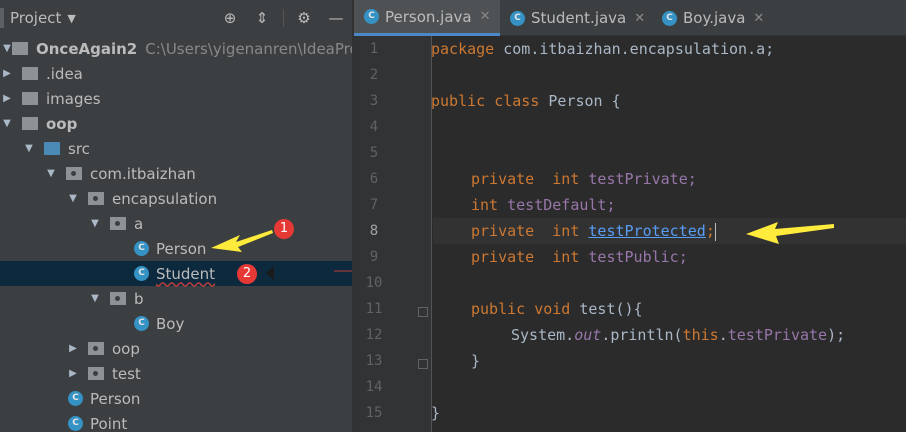 The image size is (906, 432). What do you see at coordinates (186, 273) in the screenshot?
I see `tree-item-label: Student` at bounding box center [186, 273].